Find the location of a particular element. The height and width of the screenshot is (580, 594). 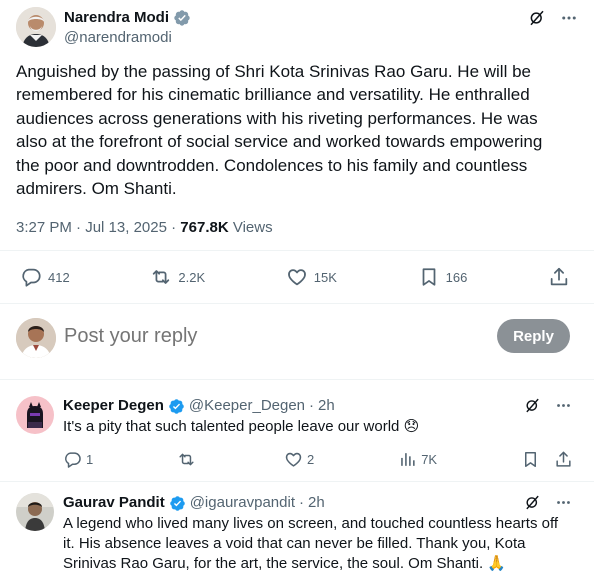

views-count: 767.8K is located at coordinates (204, 227).